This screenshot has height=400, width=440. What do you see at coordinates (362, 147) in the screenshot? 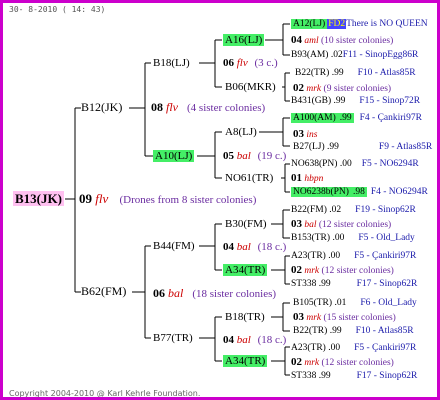
I see `gen4-row-9: B27(LJ) .99 F9 - Atlas85R` at bounding box center [362, 147].